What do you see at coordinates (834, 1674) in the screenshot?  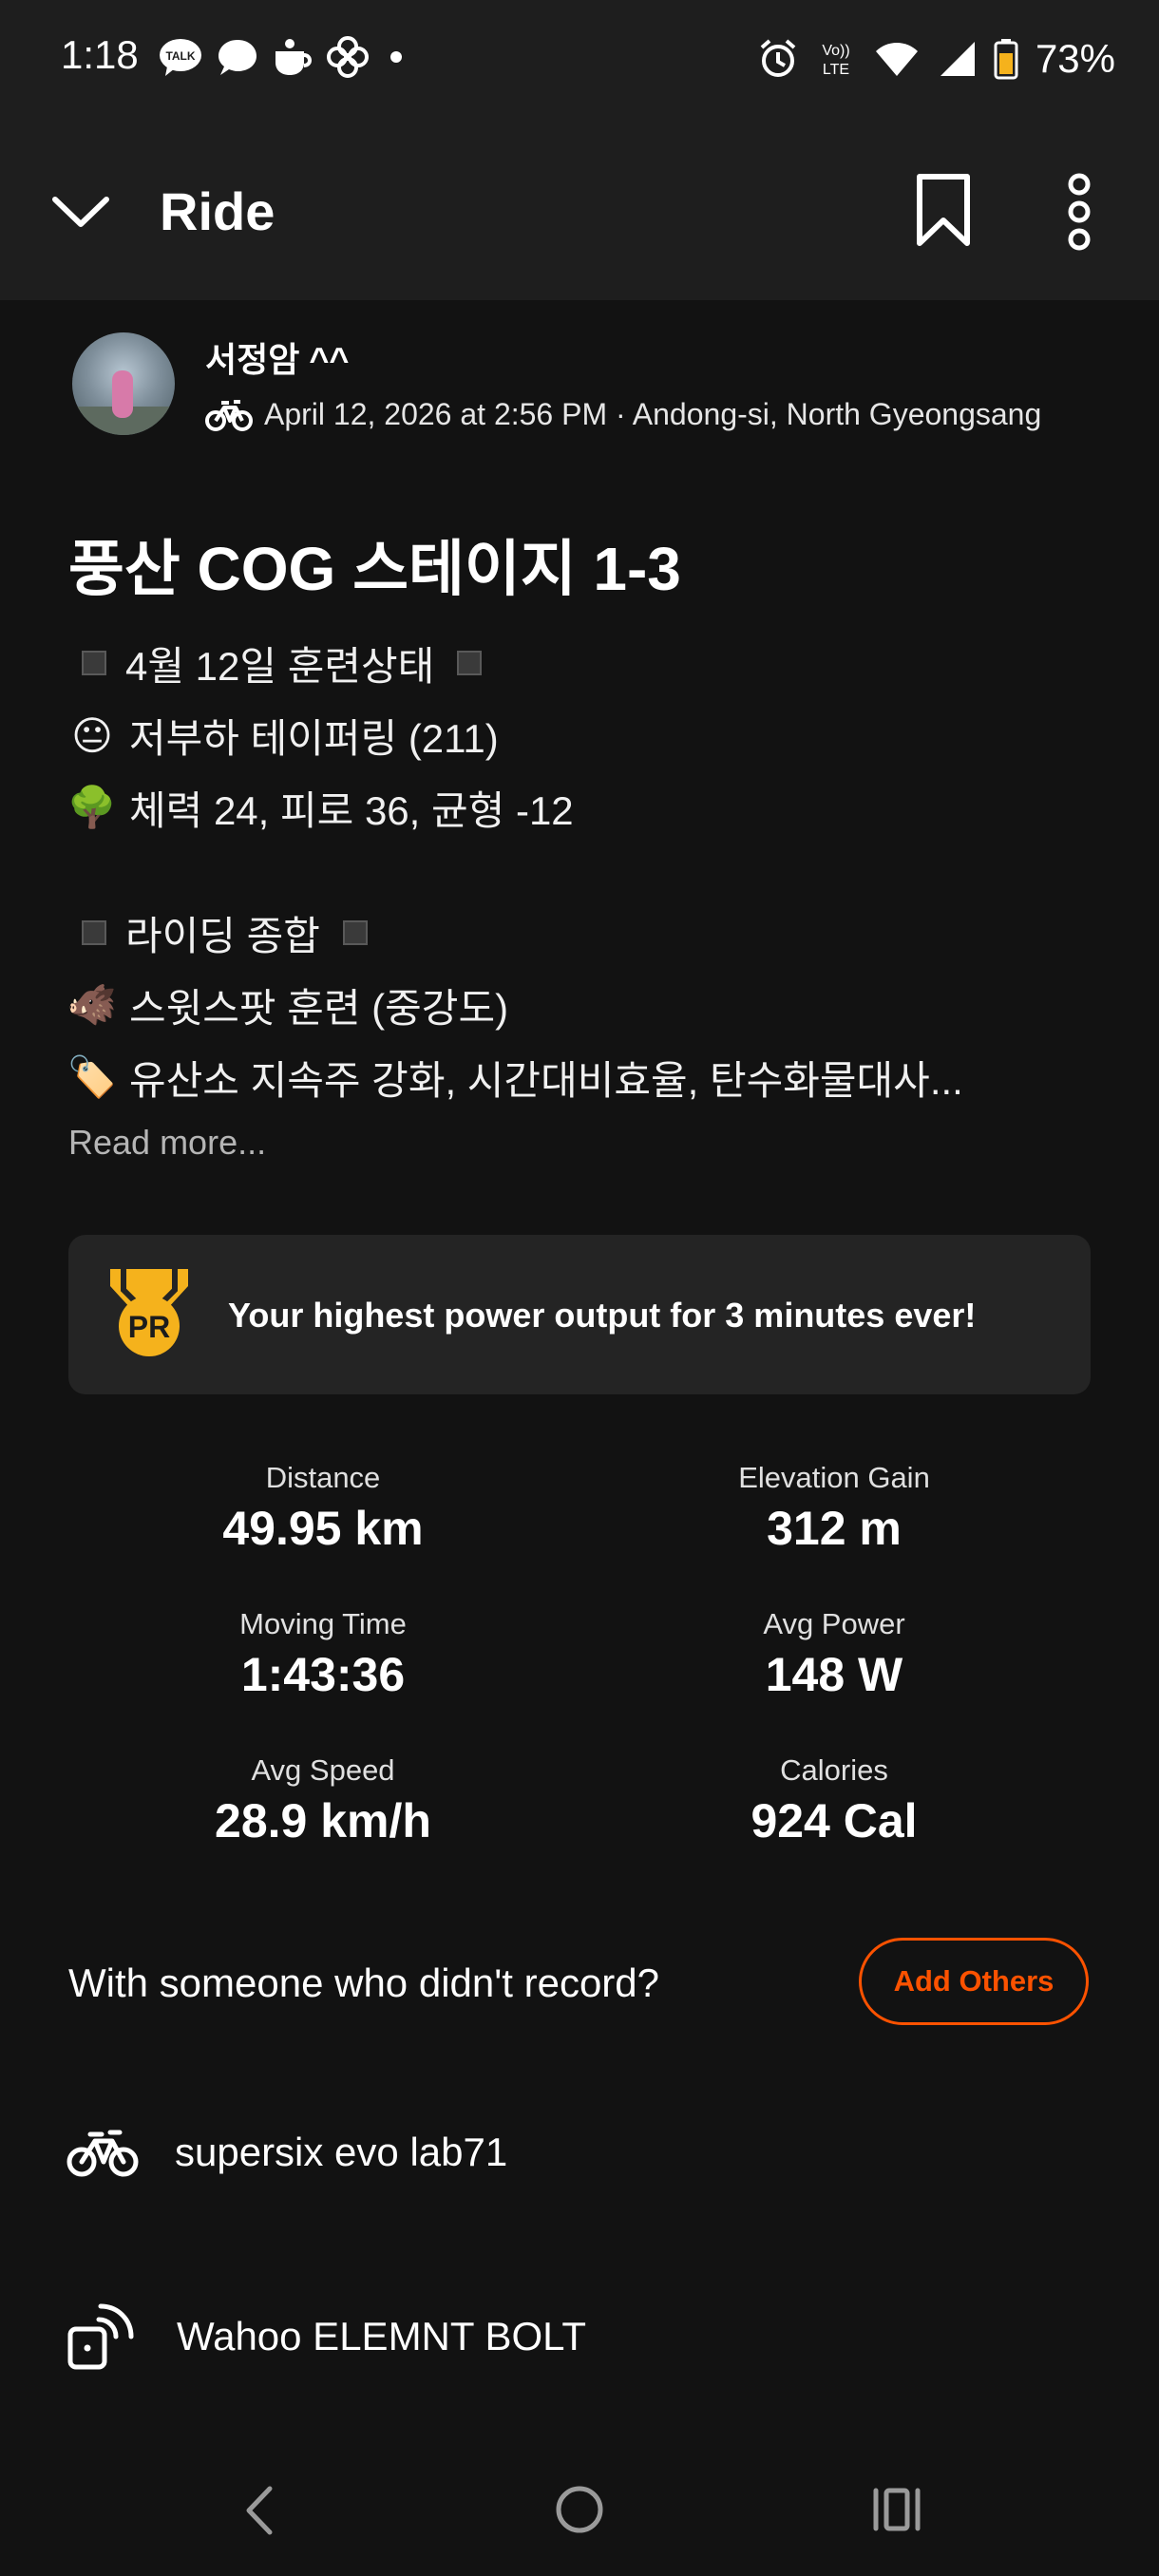 I see `stat-value: 148 W` at bounding box center [834, 1674].